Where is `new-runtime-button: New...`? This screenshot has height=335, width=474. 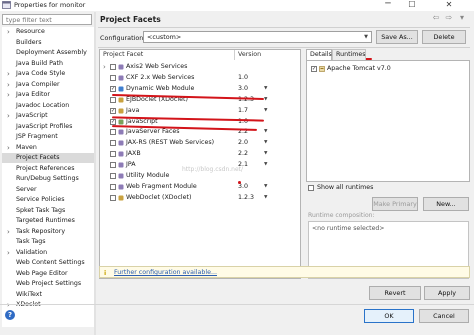
new-runtime-button: New... is located at coordinates (446, 204).